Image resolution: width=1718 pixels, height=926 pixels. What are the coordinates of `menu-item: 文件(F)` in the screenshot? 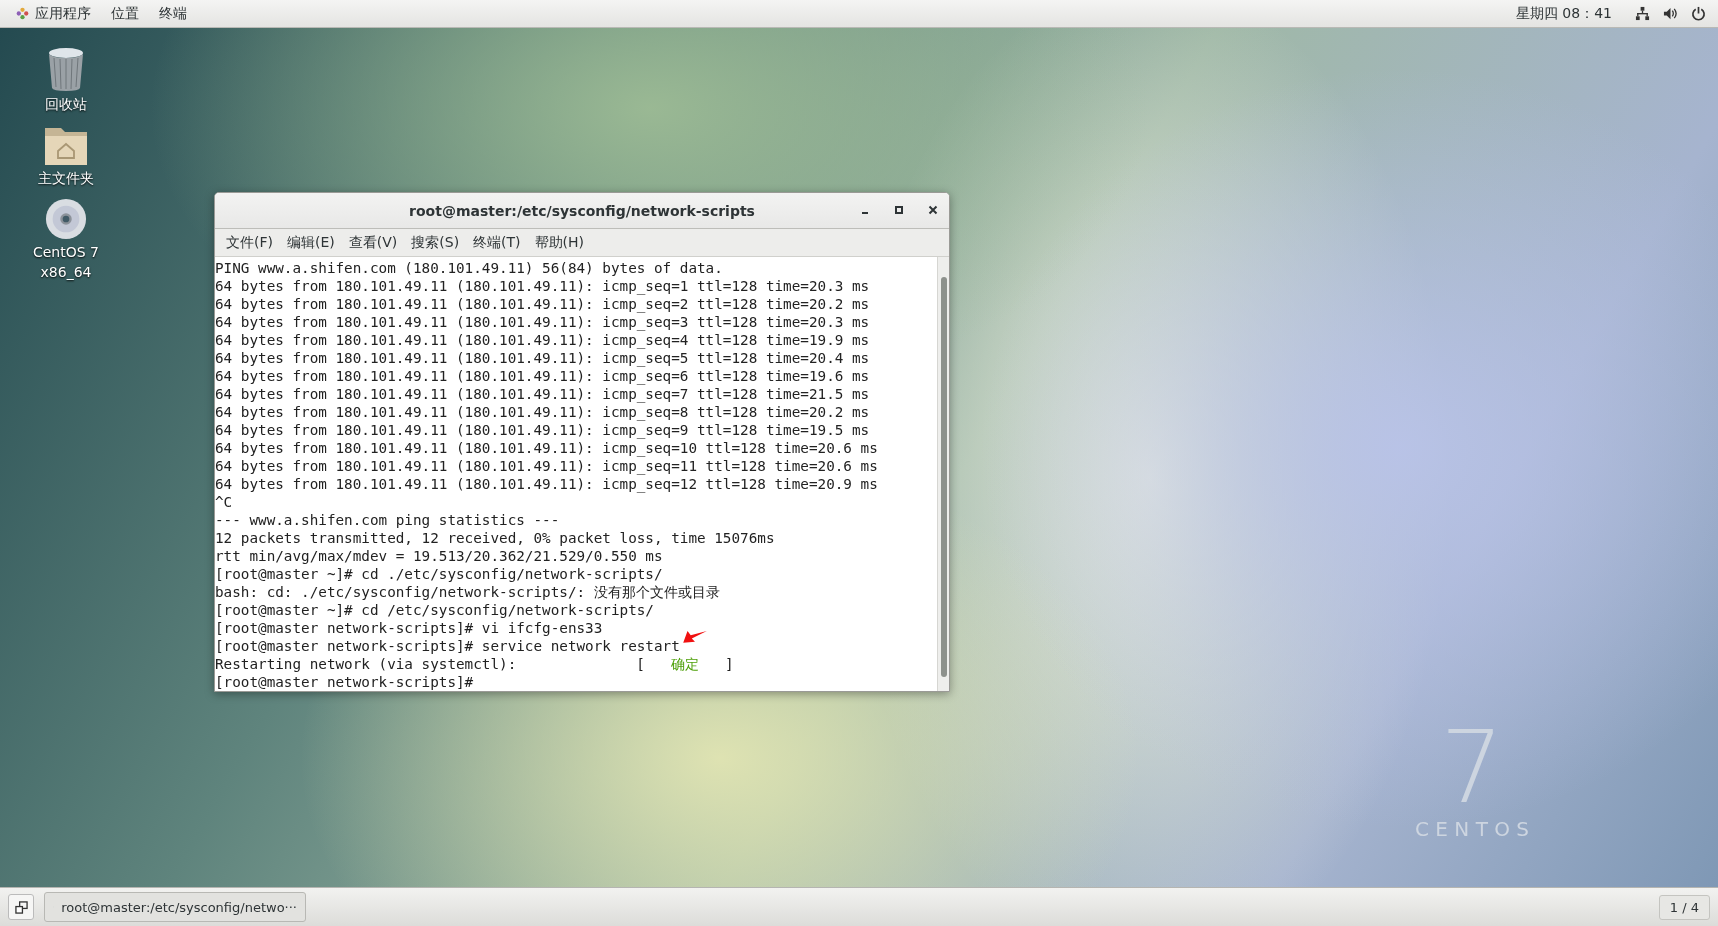 It's located at (249, 242).